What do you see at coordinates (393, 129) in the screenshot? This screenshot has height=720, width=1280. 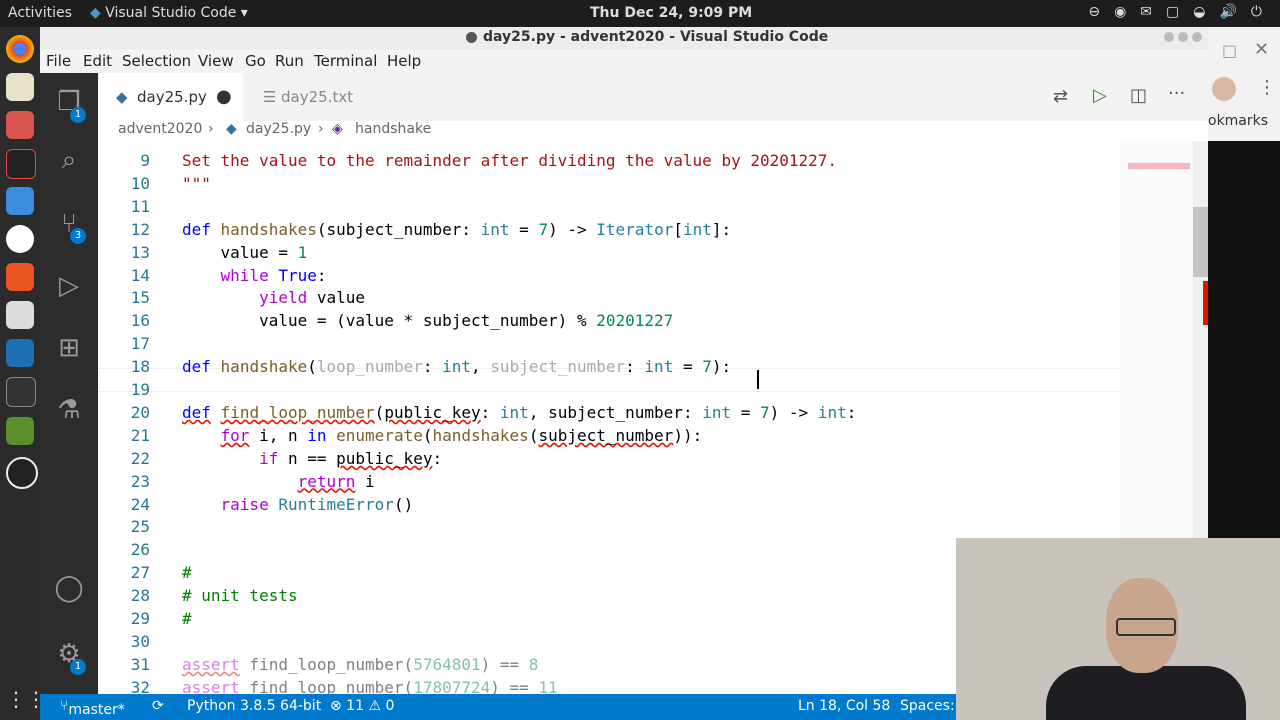 I see `breadcrumb-symbol: handshake` at bounding box center [393, 129].